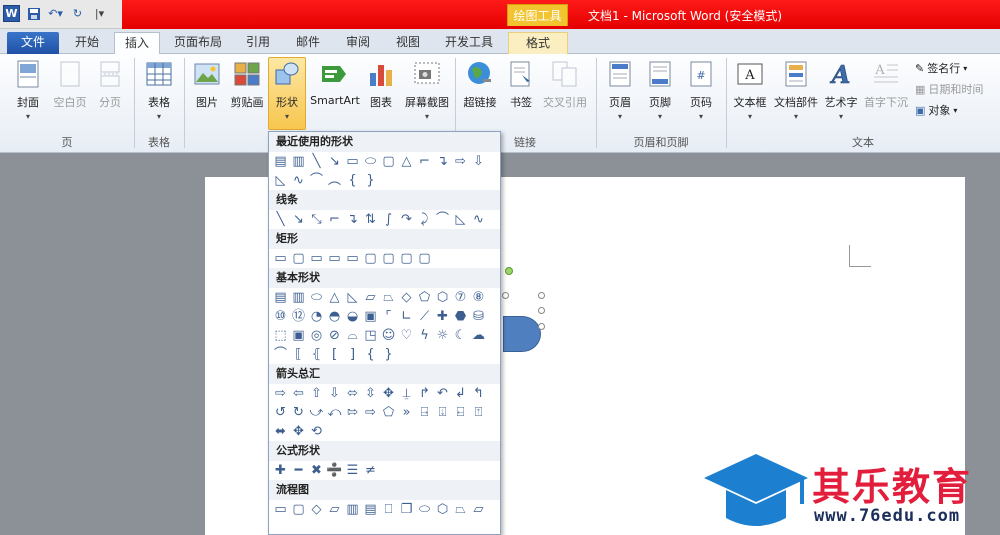  What do you see at coordinates (308, 43) in the screenshot?
I see `tab-mailings: 邮件` at bounding box center [308, 43].